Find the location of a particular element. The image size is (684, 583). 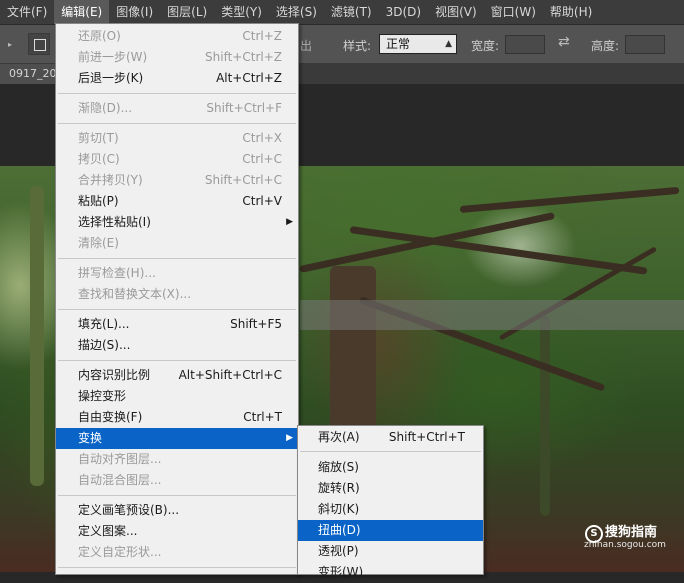

menu-item-copy-merged: 合并拷贝(Y) Shift+Ctrl+C is located at coordinates (177, 180).